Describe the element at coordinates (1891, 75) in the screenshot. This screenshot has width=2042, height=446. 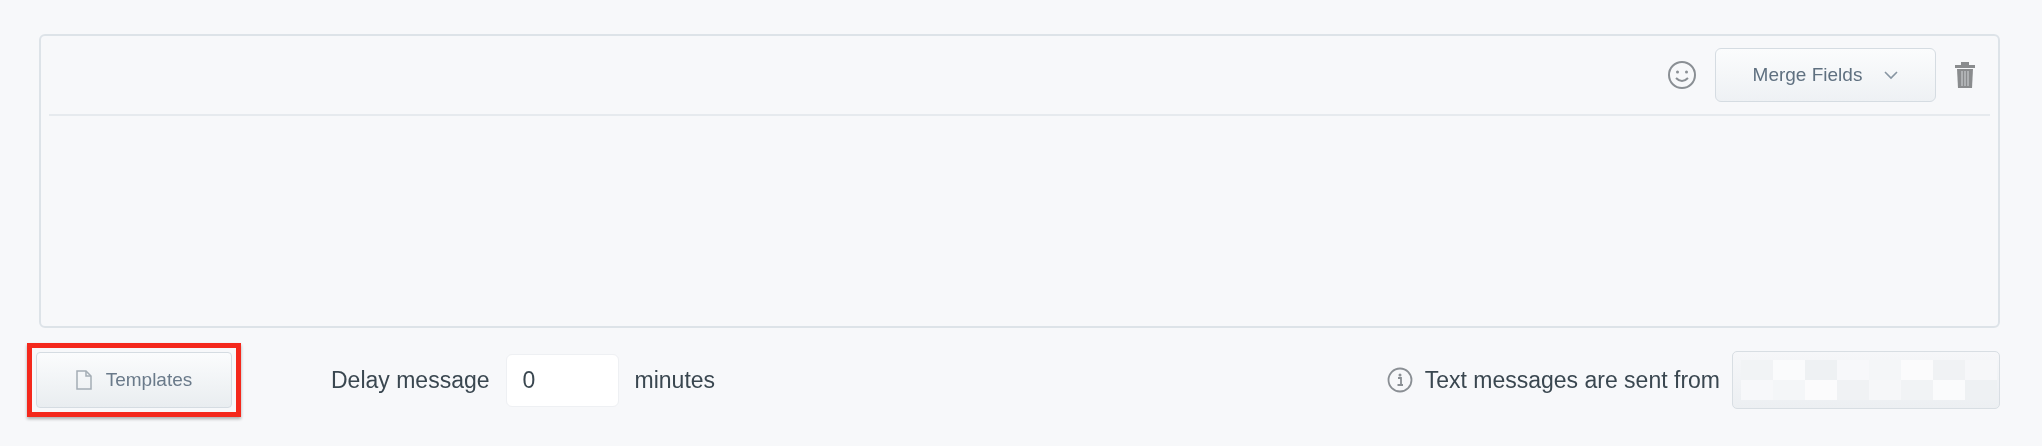
I see `caret-icon` at that location.